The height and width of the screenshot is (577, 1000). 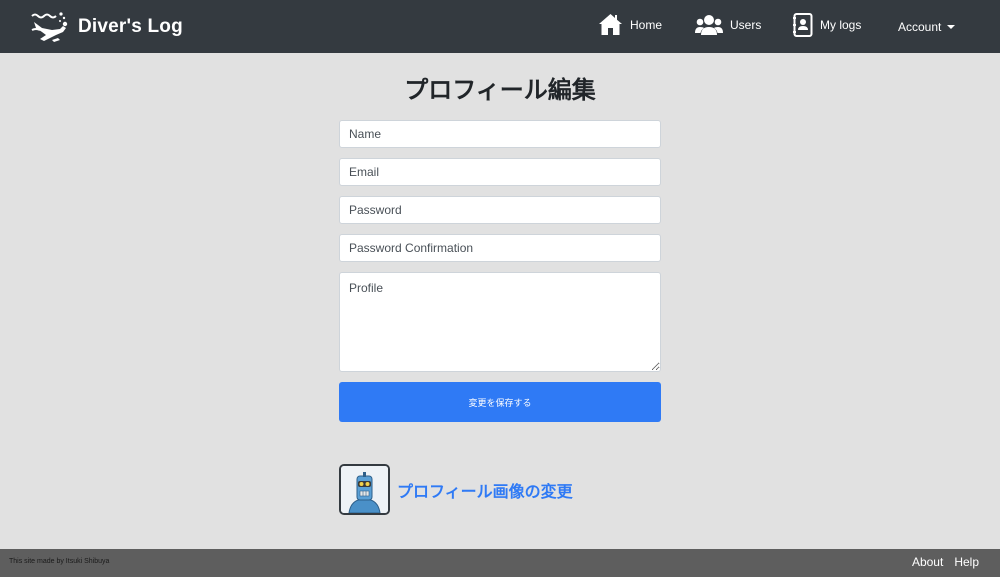 What do you see at coordinates (841, 25) in the screenshot?
I see `nav-my-logs-label: My logs` at bounding box center [841, 25].